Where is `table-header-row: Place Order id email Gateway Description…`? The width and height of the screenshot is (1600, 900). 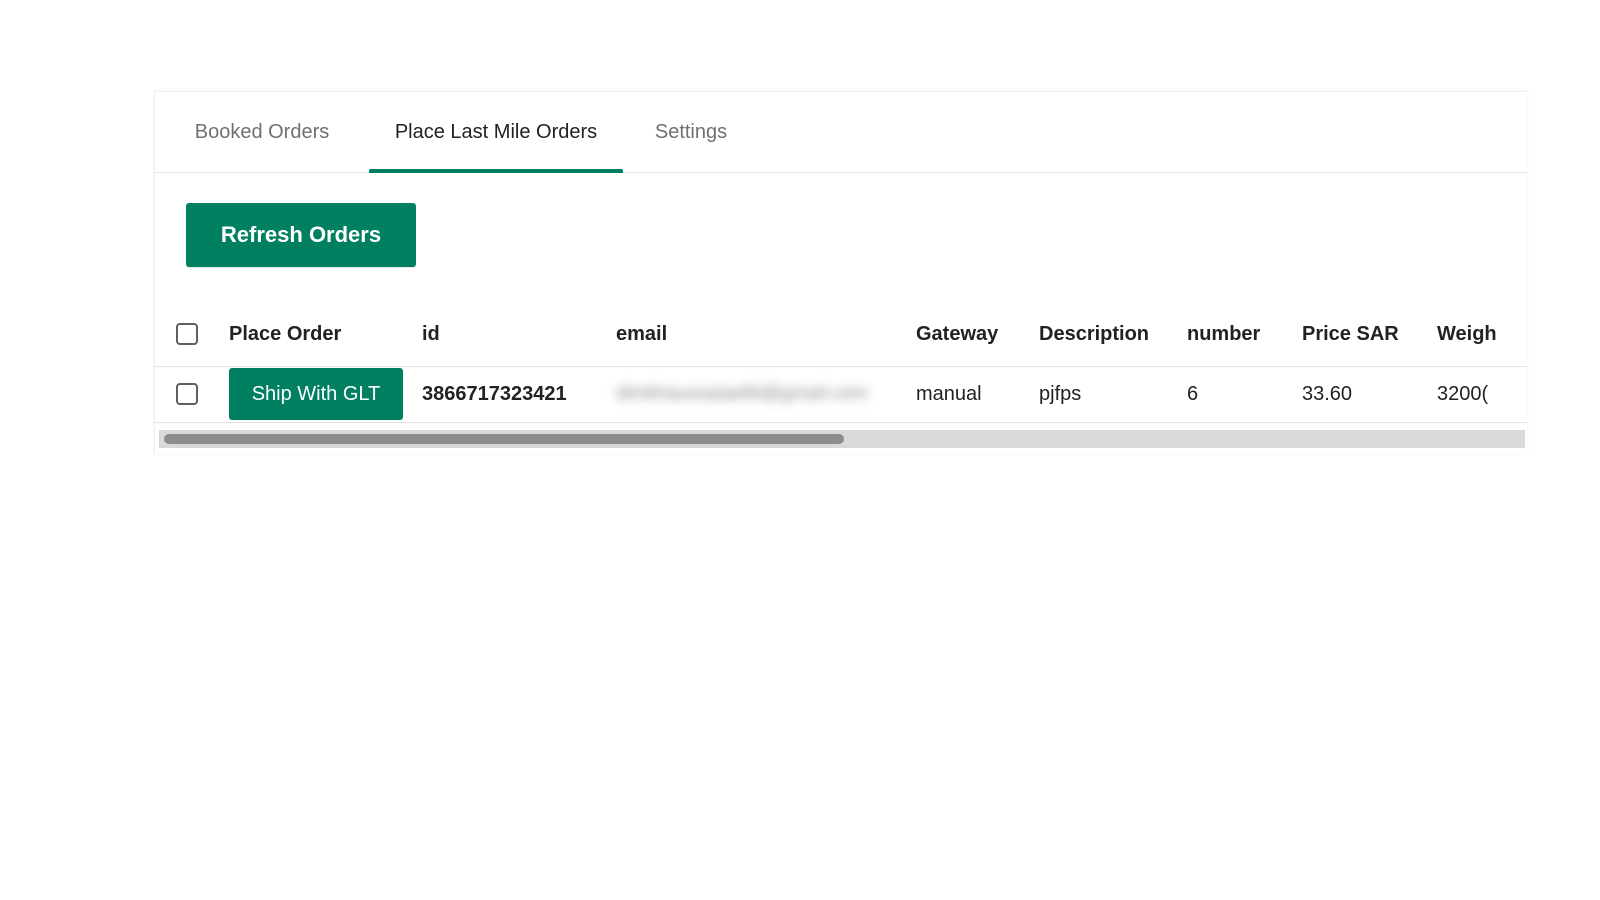
table-header-row: Place Order id email Gateway Description… is located at coordinates (841, 334).